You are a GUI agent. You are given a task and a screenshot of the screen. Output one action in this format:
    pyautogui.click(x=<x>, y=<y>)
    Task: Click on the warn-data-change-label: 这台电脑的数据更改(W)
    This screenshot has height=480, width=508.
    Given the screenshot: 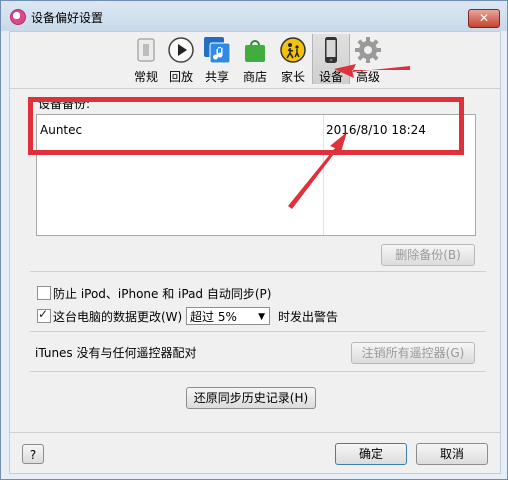 What is the action you would take?
    pyautogui.click(x=118, y=317)
    